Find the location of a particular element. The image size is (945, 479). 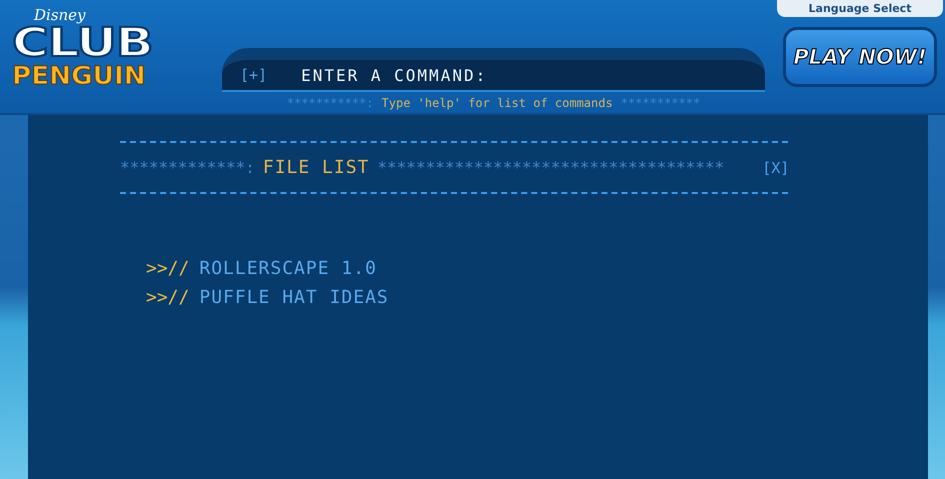

expand-toggle: [+] is located at coordinates (254, 75).